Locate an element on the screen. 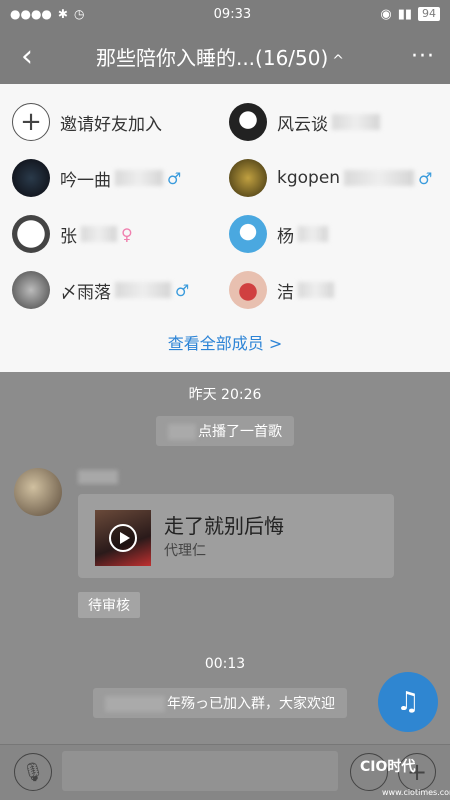 The height and width of the screenshot is (800, 450). member-item: 杨 is located at coordinates (333, 234).